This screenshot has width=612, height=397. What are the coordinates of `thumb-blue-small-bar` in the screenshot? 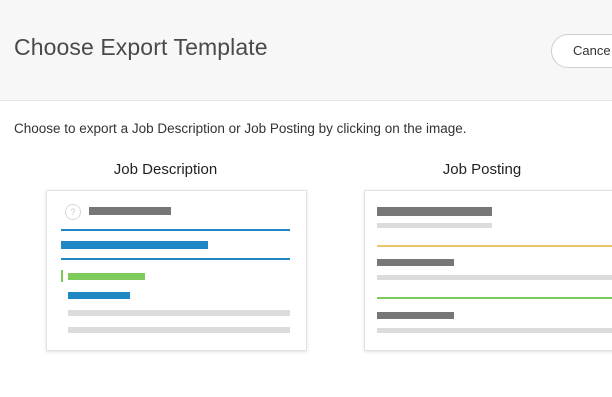 It's located at (99, 295).